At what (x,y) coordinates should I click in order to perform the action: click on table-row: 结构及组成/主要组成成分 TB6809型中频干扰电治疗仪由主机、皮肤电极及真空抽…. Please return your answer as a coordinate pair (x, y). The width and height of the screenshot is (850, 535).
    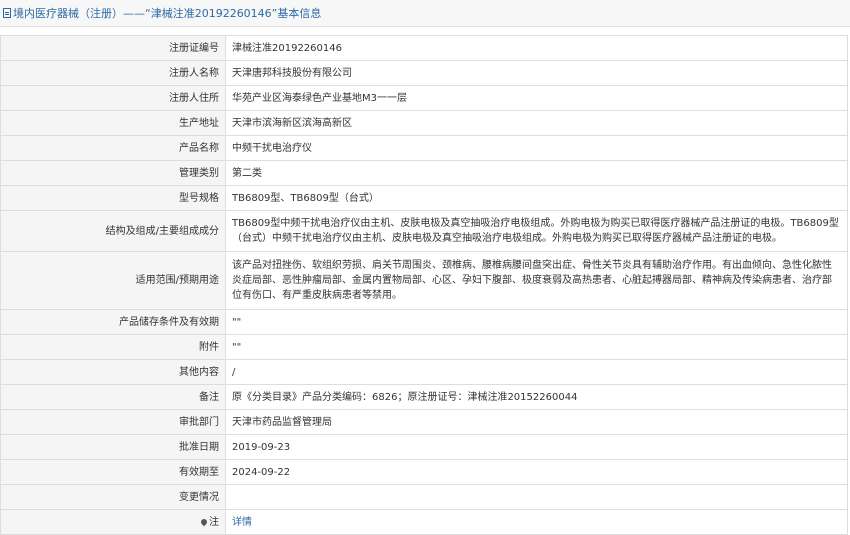
    Looking at the image, I should click on (424, 231).